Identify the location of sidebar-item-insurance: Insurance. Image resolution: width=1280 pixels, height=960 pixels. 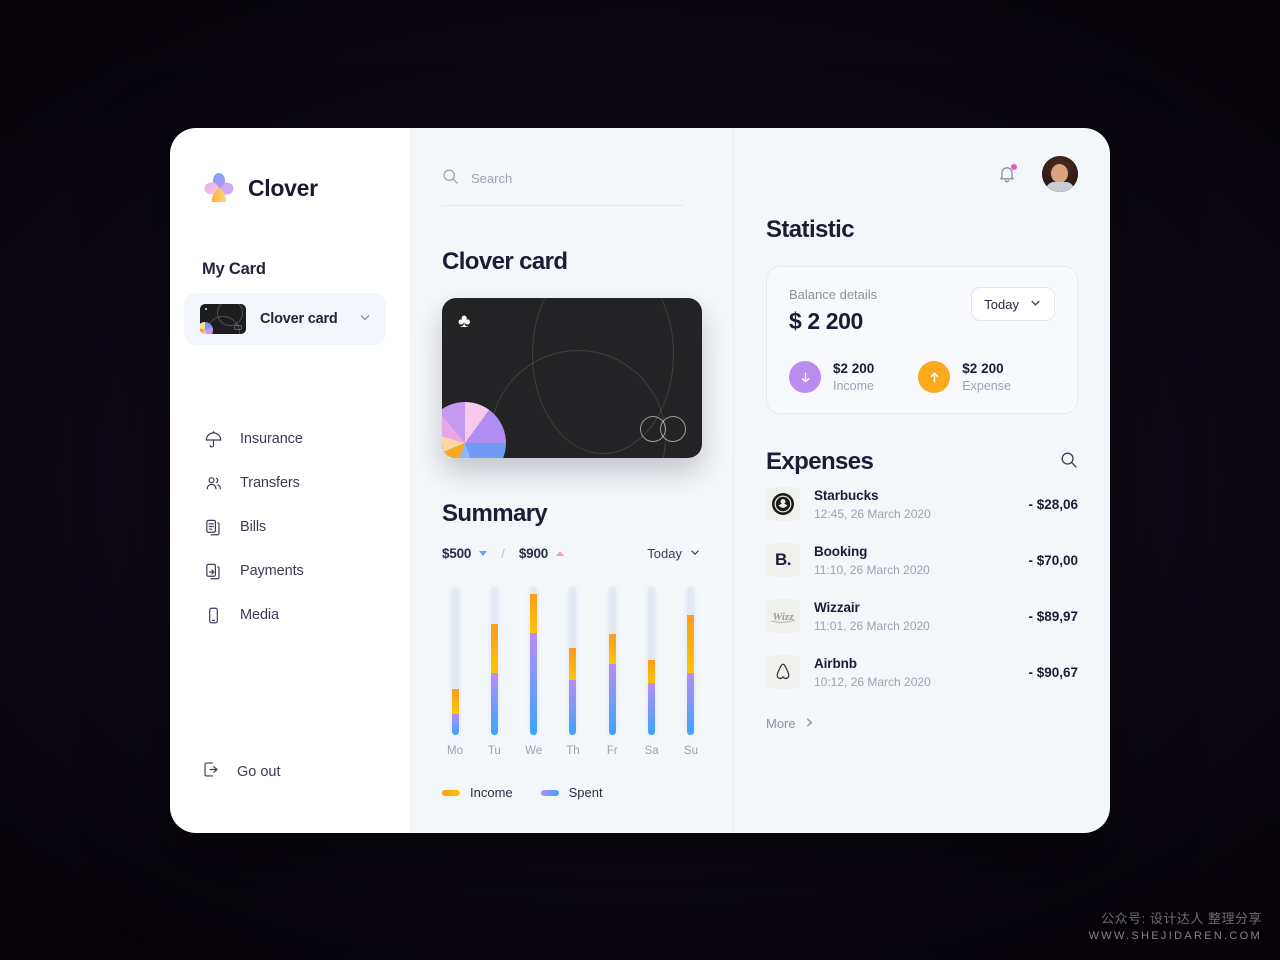
(290, 439).